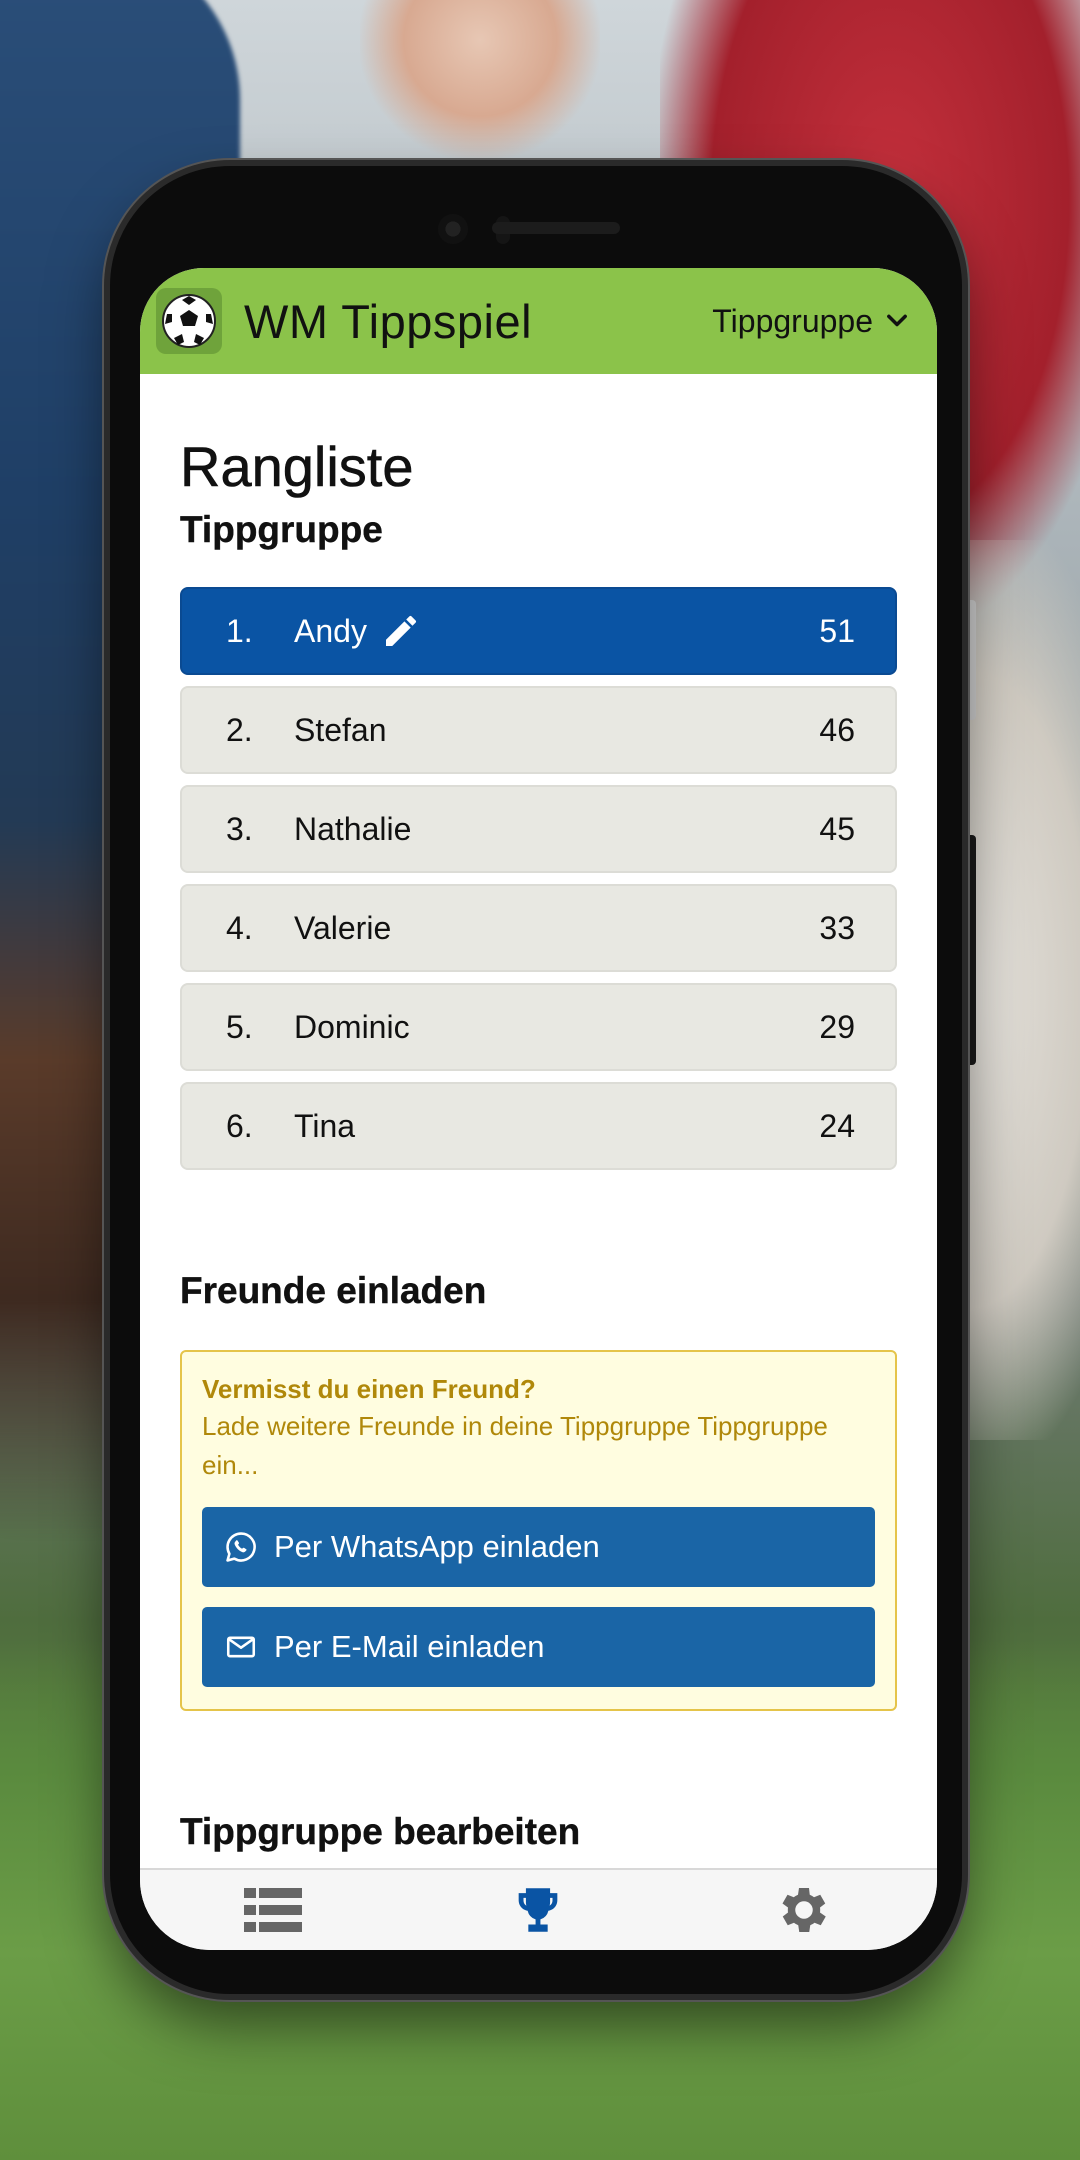 This screenshot has height=2160, width=1080. I want to click on rank-position: 6., so click(239, 1125).